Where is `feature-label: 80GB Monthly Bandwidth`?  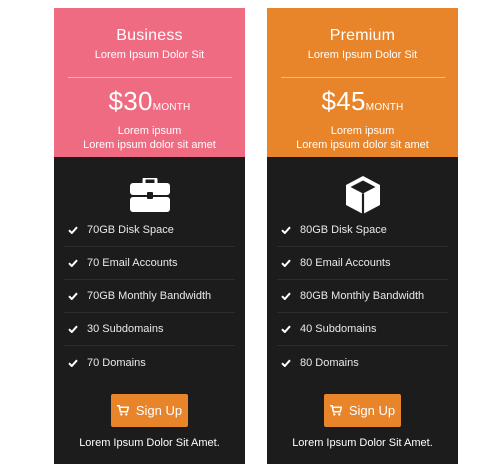
feature-label: 80GB Monthly Bandwidth is located at coordinates (362, 296).